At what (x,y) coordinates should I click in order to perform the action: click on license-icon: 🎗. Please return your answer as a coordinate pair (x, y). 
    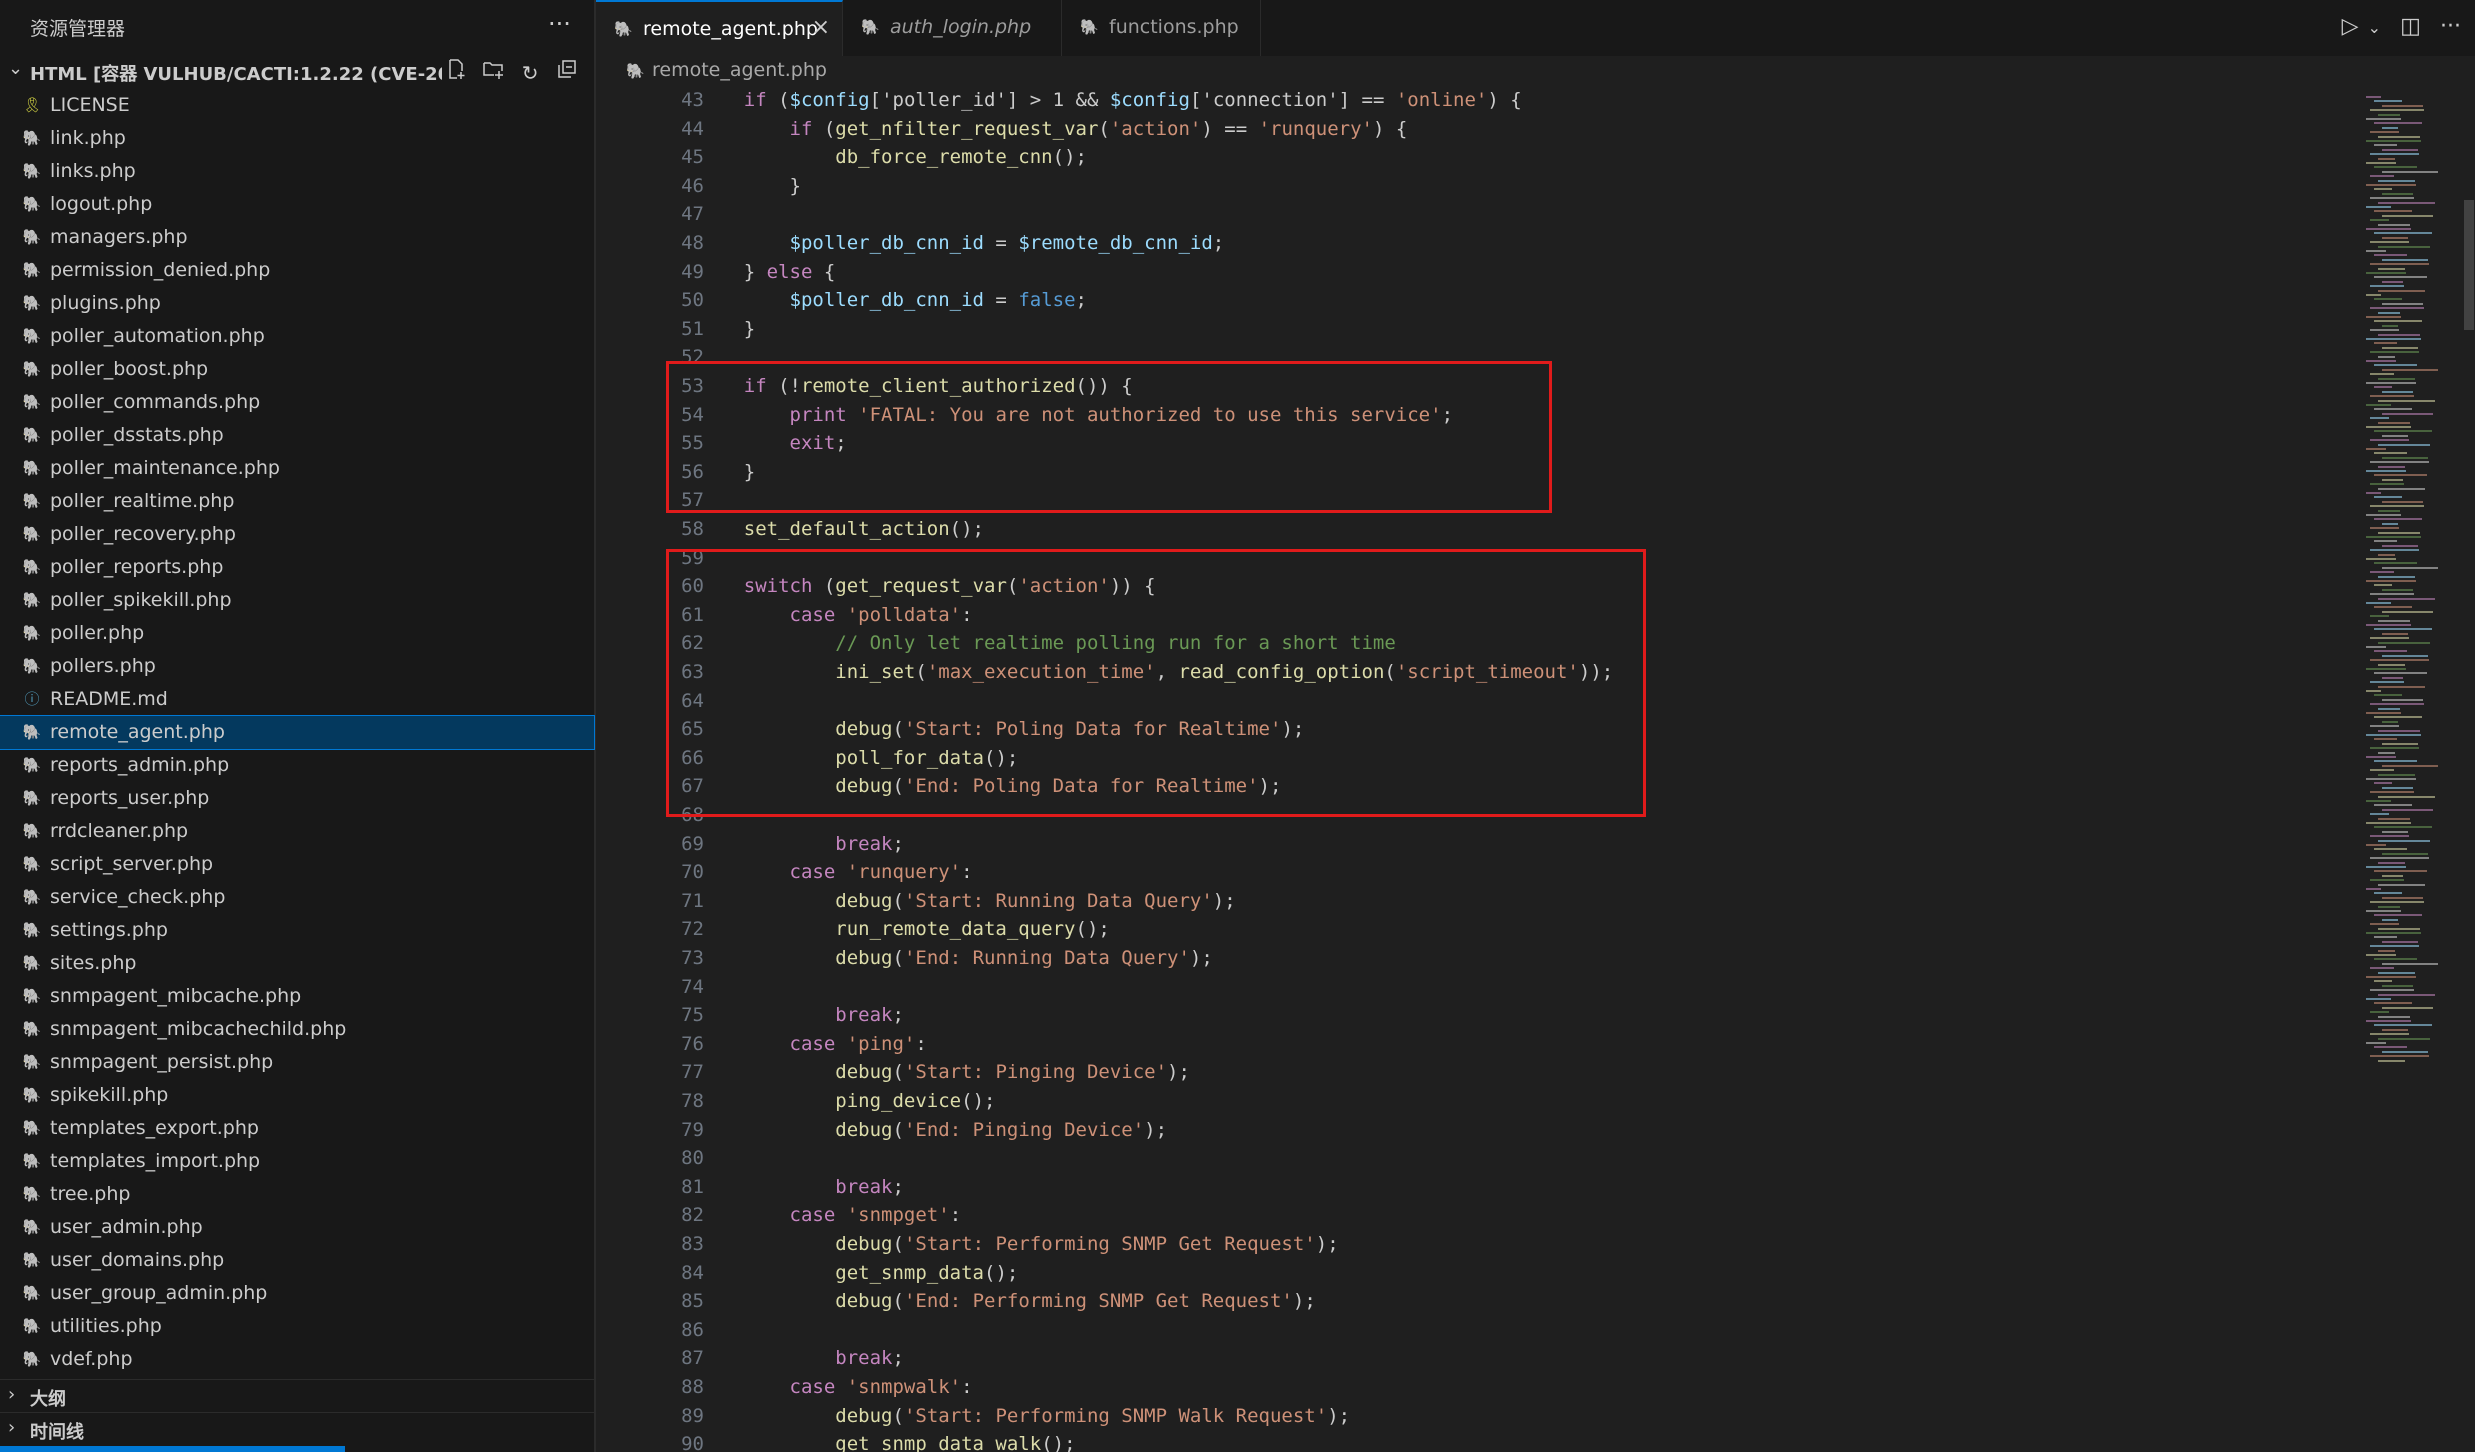
    Looking at the image, I should click on (32, 105).